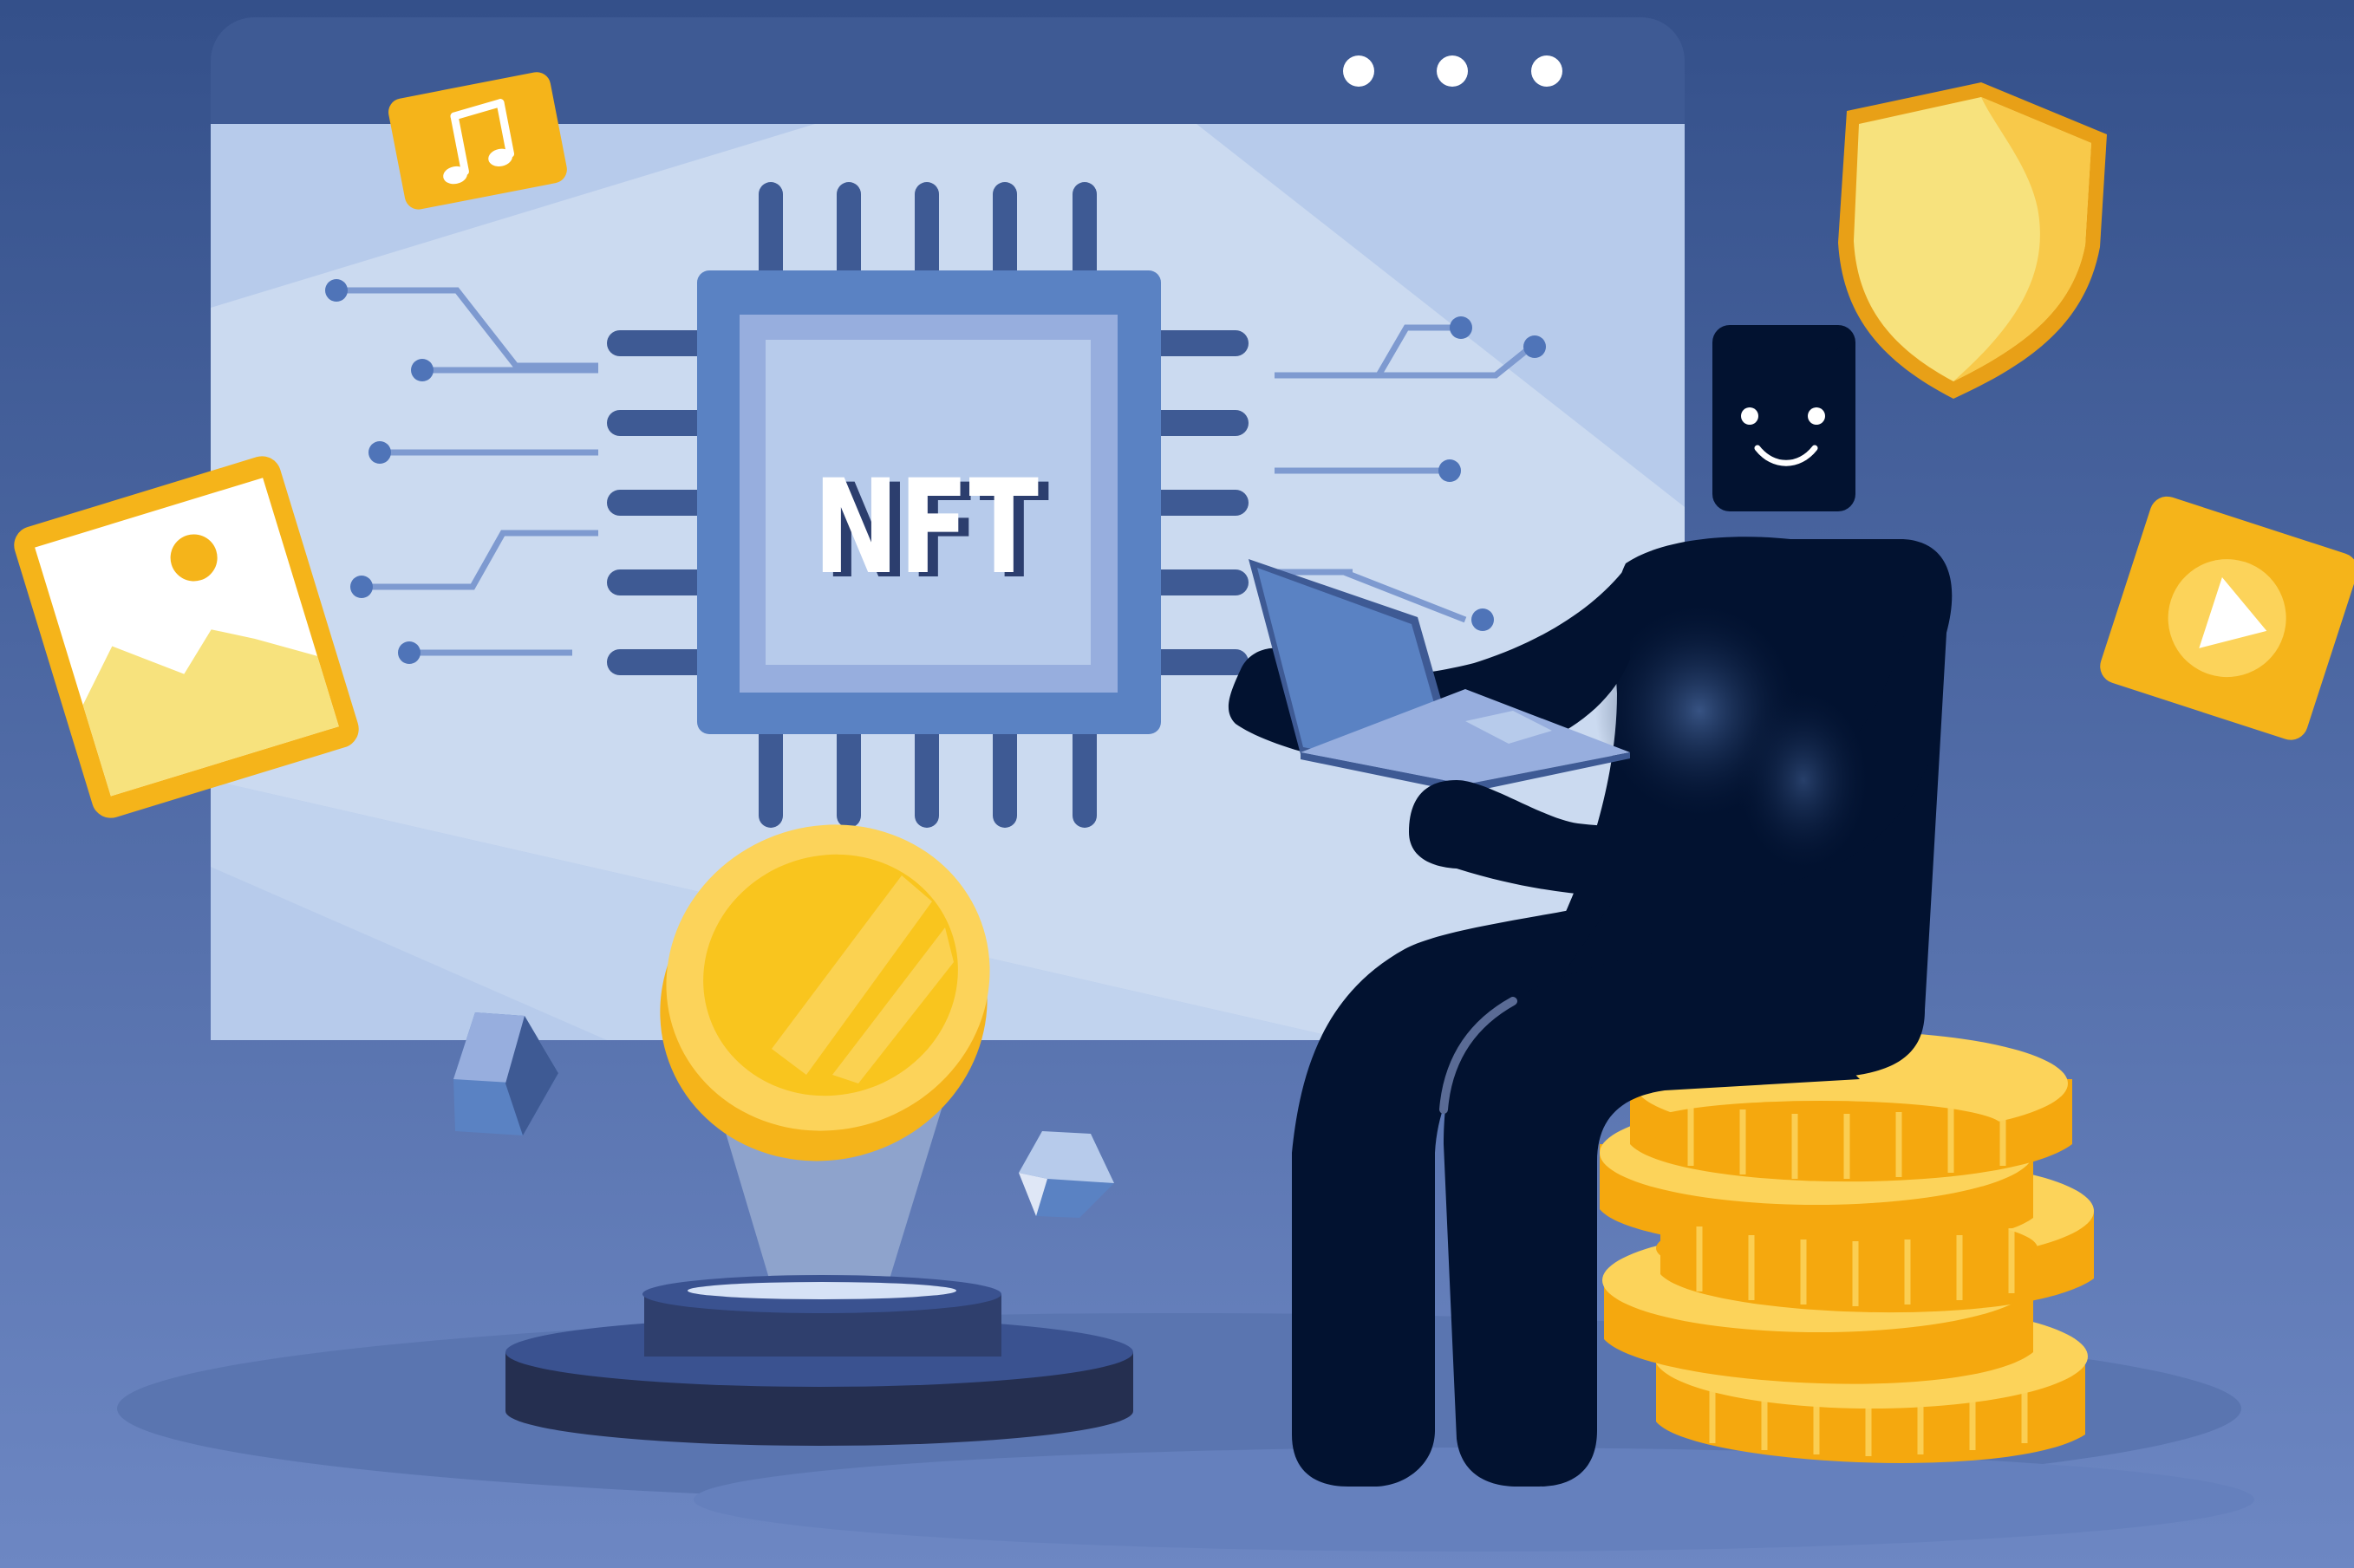 The height and width of the screenshot is (1568, 2354). Describe the element at coordinates (926, 527) in the screenshot. I see `chip-label: NFT` at that location.